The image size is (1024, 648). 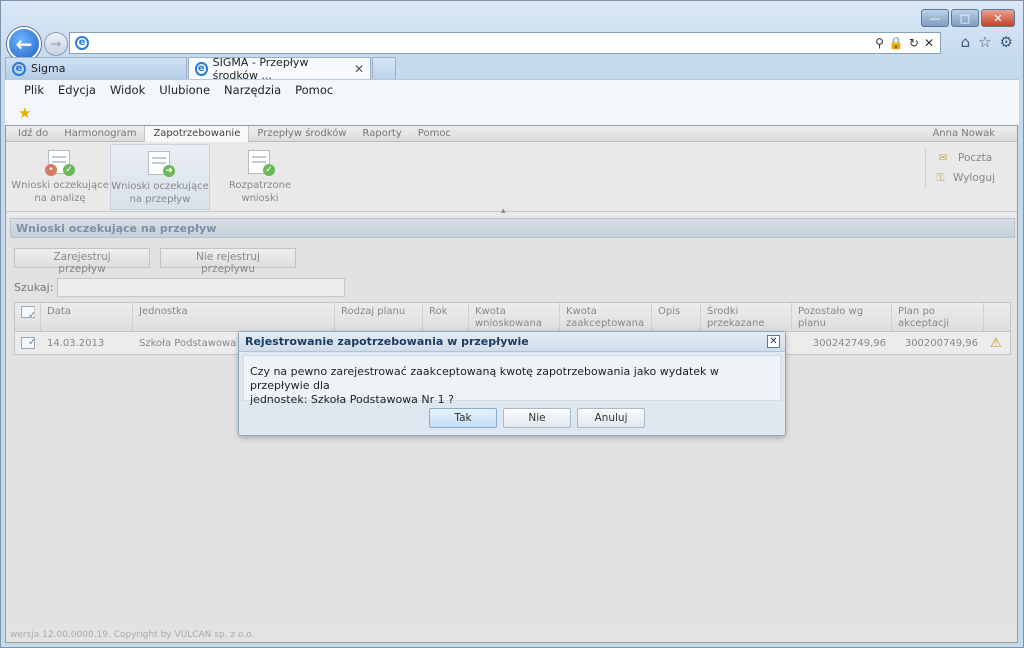 I want to click on column-header: Jednostka, so click(x=234, y=317).